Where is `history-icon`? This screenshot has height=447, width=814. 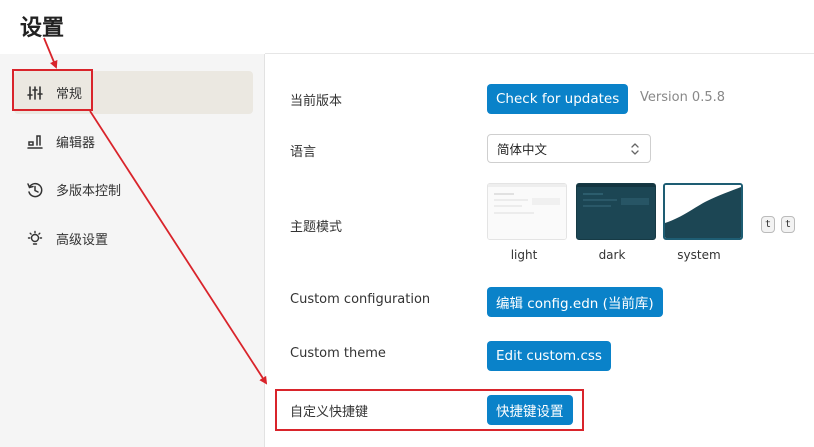 history-icon is located at coordinates (35, 190).